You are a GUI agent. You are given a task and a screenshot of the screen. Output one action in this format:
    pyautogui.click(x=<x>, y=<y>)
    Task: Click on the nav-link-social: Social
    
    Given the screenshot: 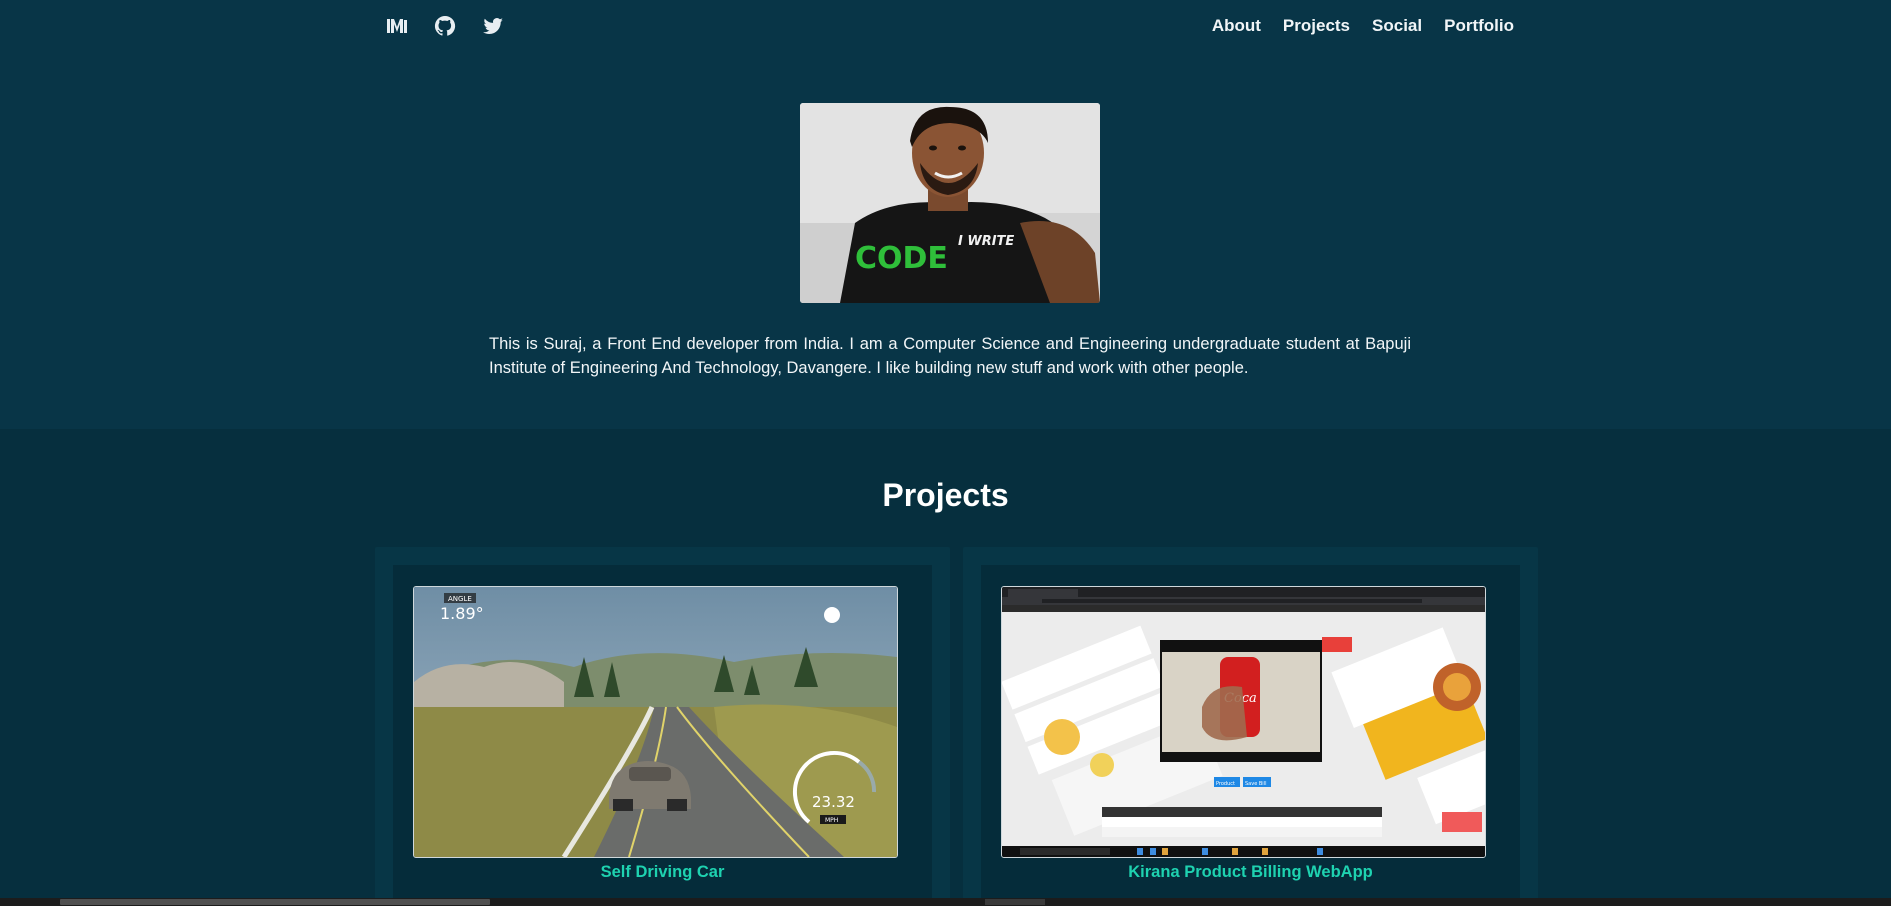 What is the action you would take?
    pyautogui.click(x=1397, y=26)
    